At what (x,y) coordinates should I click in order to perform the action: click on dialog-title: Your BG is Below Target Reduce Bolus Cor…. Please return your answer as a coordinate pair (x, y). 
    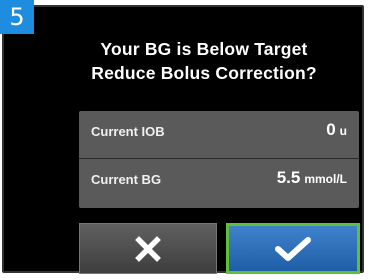
    Looking at the image, I should click on (204, 61).